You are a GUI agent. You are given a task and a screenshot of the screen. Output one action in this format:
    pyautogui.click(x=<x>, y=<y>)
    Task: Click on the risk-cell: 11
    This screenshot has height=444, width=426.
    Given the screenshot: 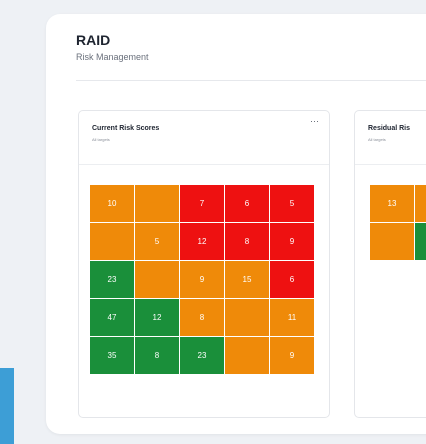 What is the action you would take?
    pyautogui.click(x=292, y=317)
    